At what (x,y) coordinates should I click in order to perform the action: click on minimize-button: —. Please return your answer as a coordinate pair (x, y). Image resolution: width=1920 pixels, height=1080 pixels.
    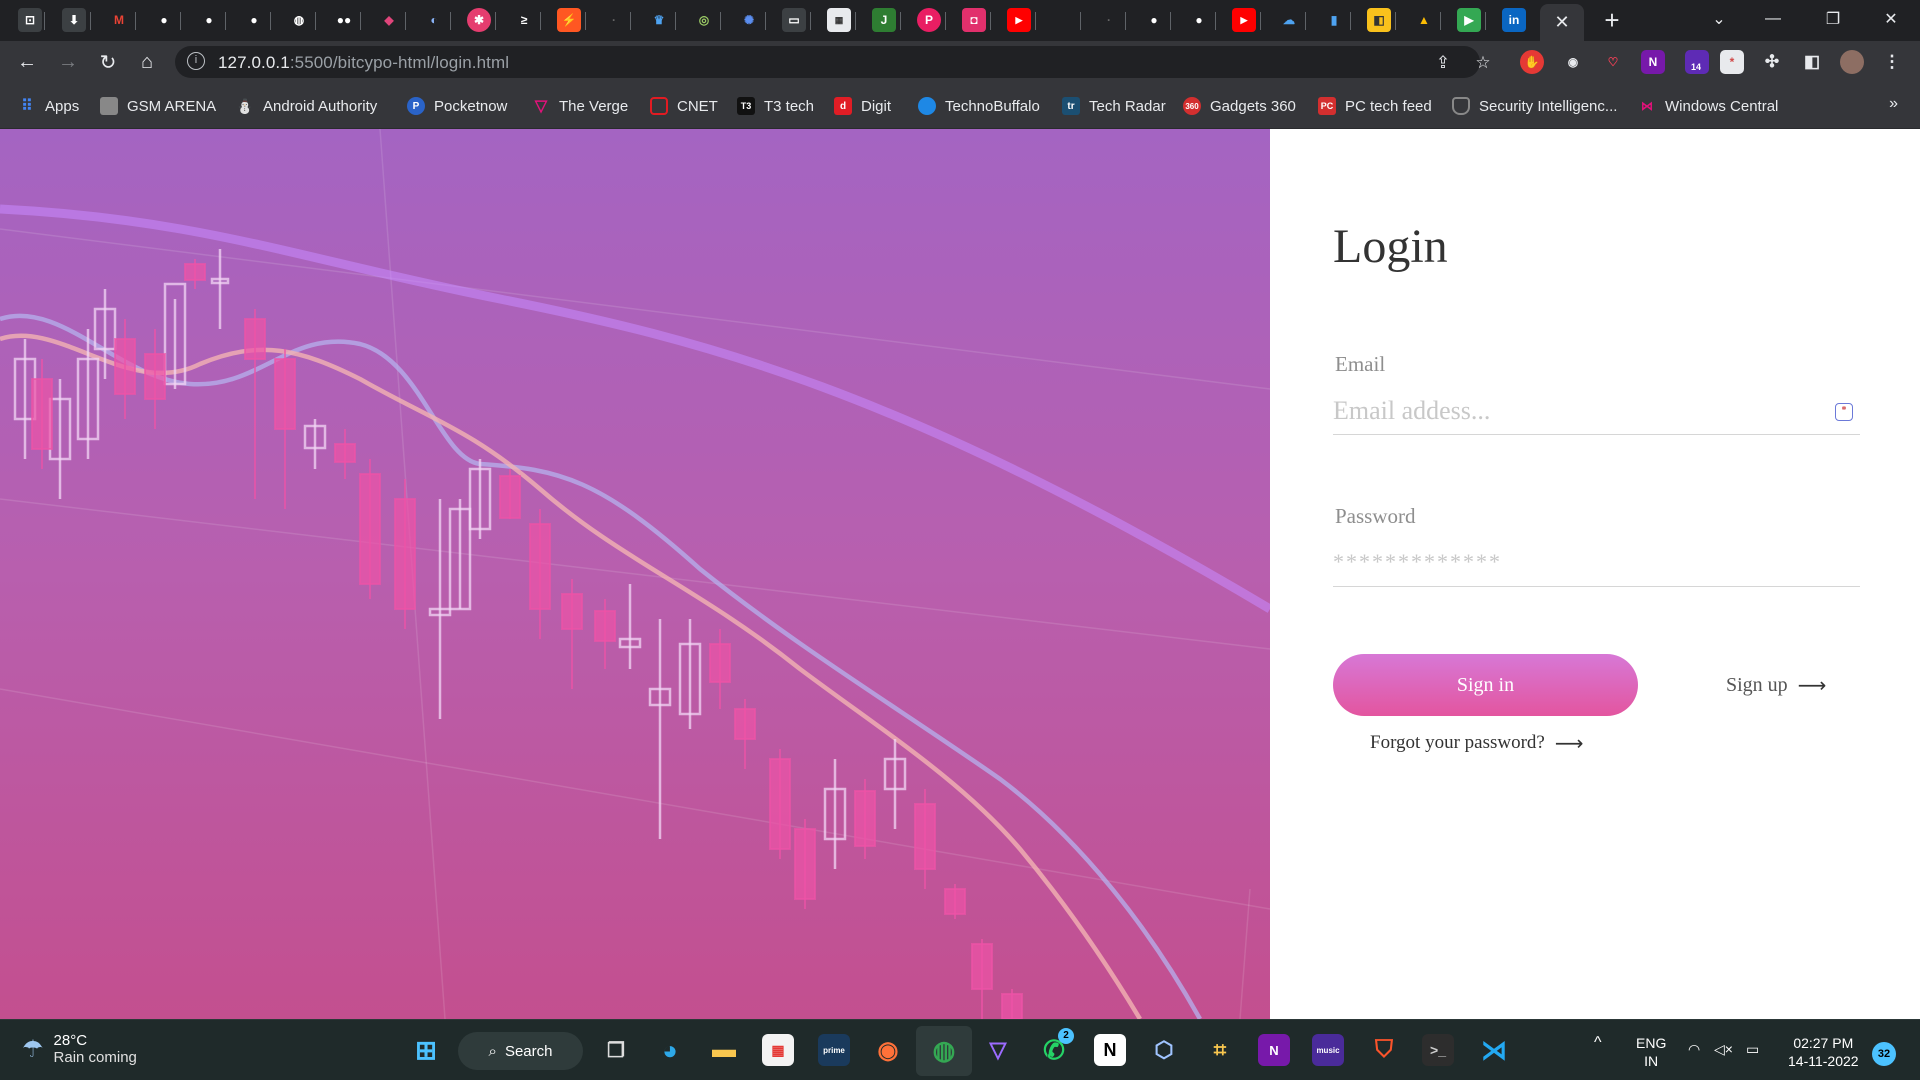
    Looking at the image, I should click on (1773, 19).